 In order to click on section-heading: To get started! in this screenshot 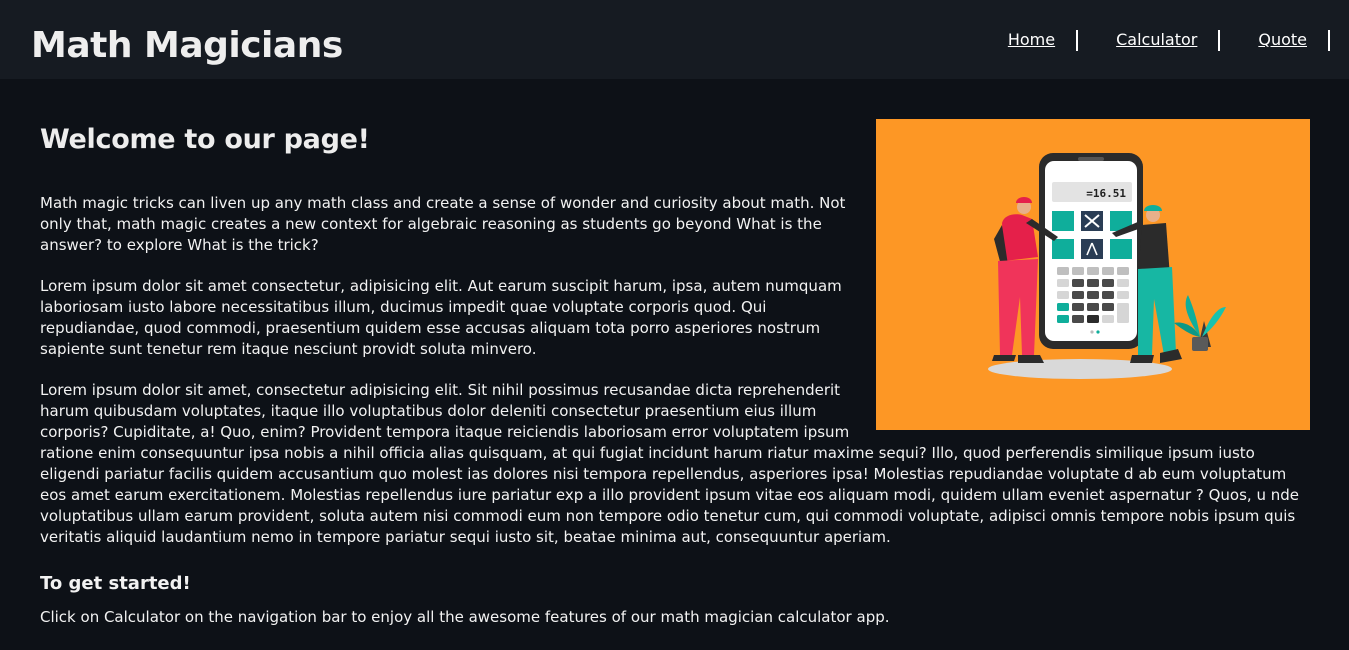, I will do `click(115, 583)`.